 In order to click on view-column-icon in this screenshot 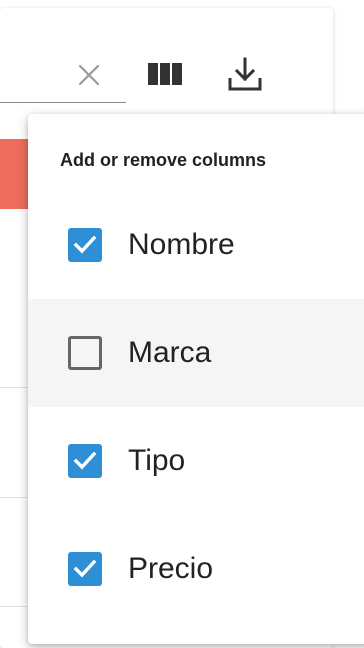, I will do `click(165, 74)`.